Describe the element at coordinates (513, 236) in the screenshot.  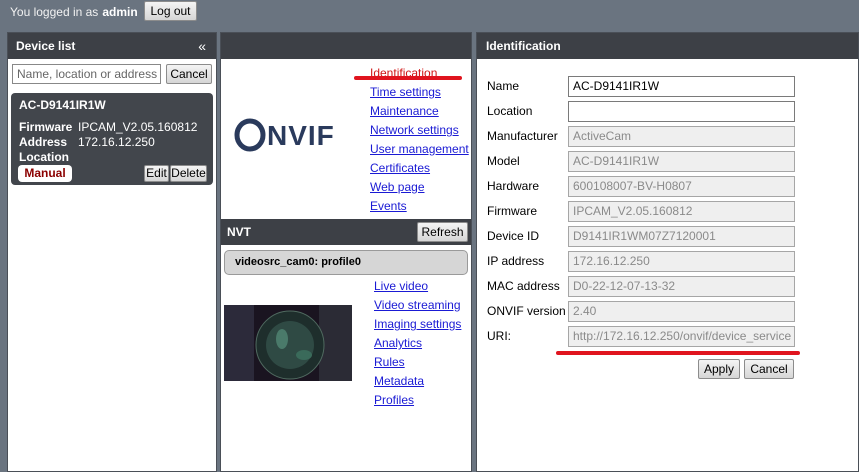
I see `device-id-label: Device ID` at that location.